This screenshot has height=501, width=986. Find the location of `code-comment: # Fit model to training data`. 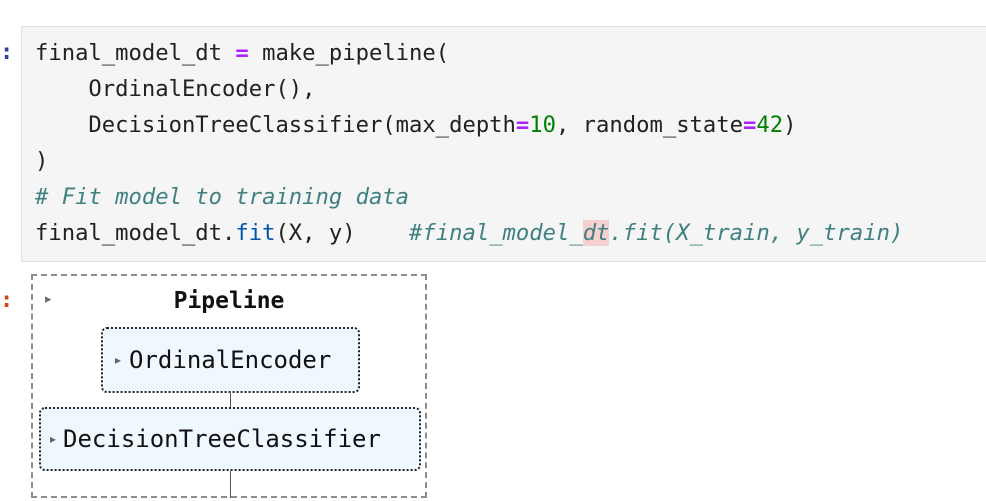

code-comment: # Fit model to training data is located at coordinates (222, 197).